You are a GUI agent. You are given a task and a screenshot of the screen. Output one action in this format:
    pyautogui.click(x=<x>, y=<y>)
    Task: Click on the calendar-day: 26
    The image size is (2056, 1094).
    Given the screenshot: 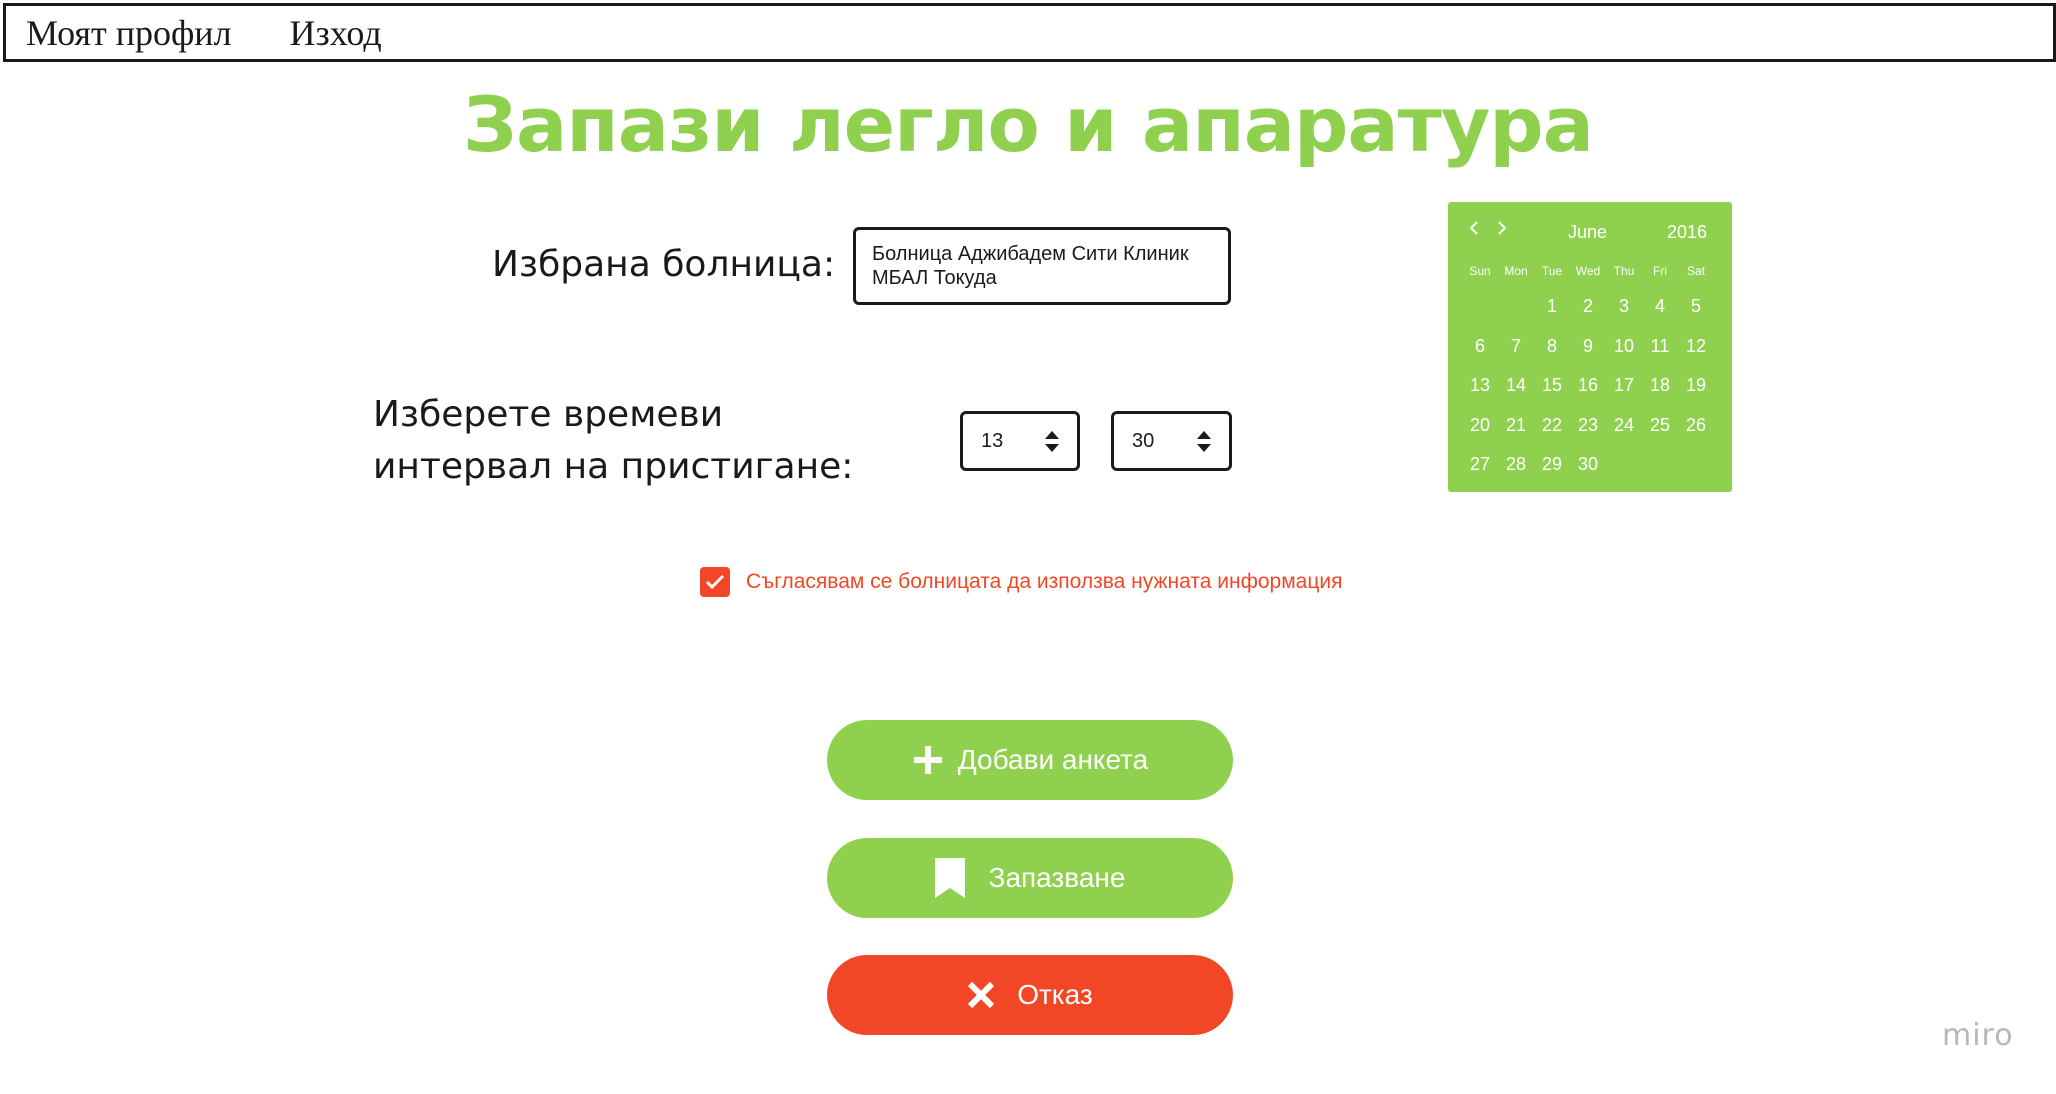 What is the action you would take?
    pyautogui.click(x=1696, y=425)
    